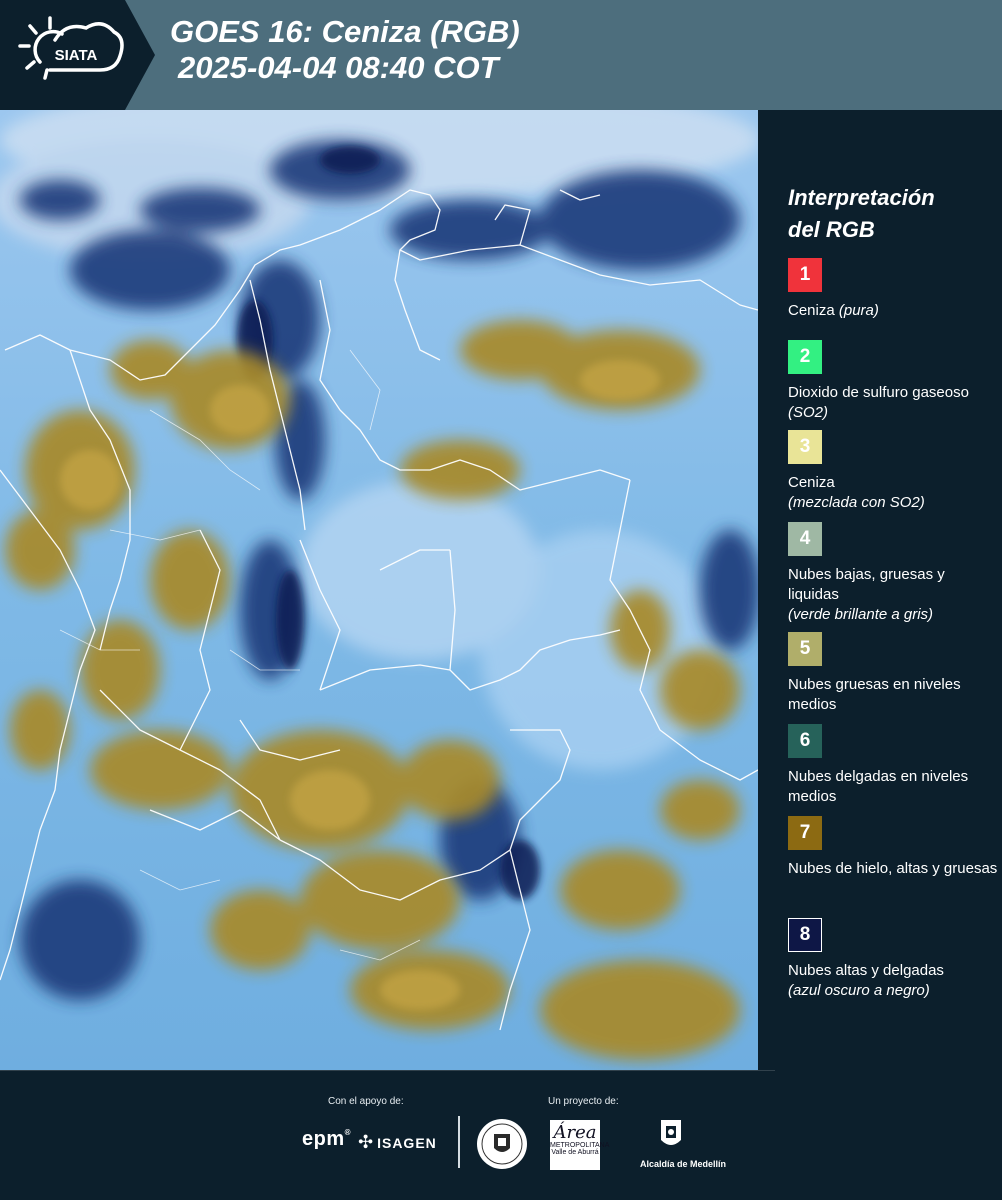 The image size is (1002, 1200). Describe the element at coordinates (575, 1132) in the screenshot. I see `area-logo-text: Área` at that location.